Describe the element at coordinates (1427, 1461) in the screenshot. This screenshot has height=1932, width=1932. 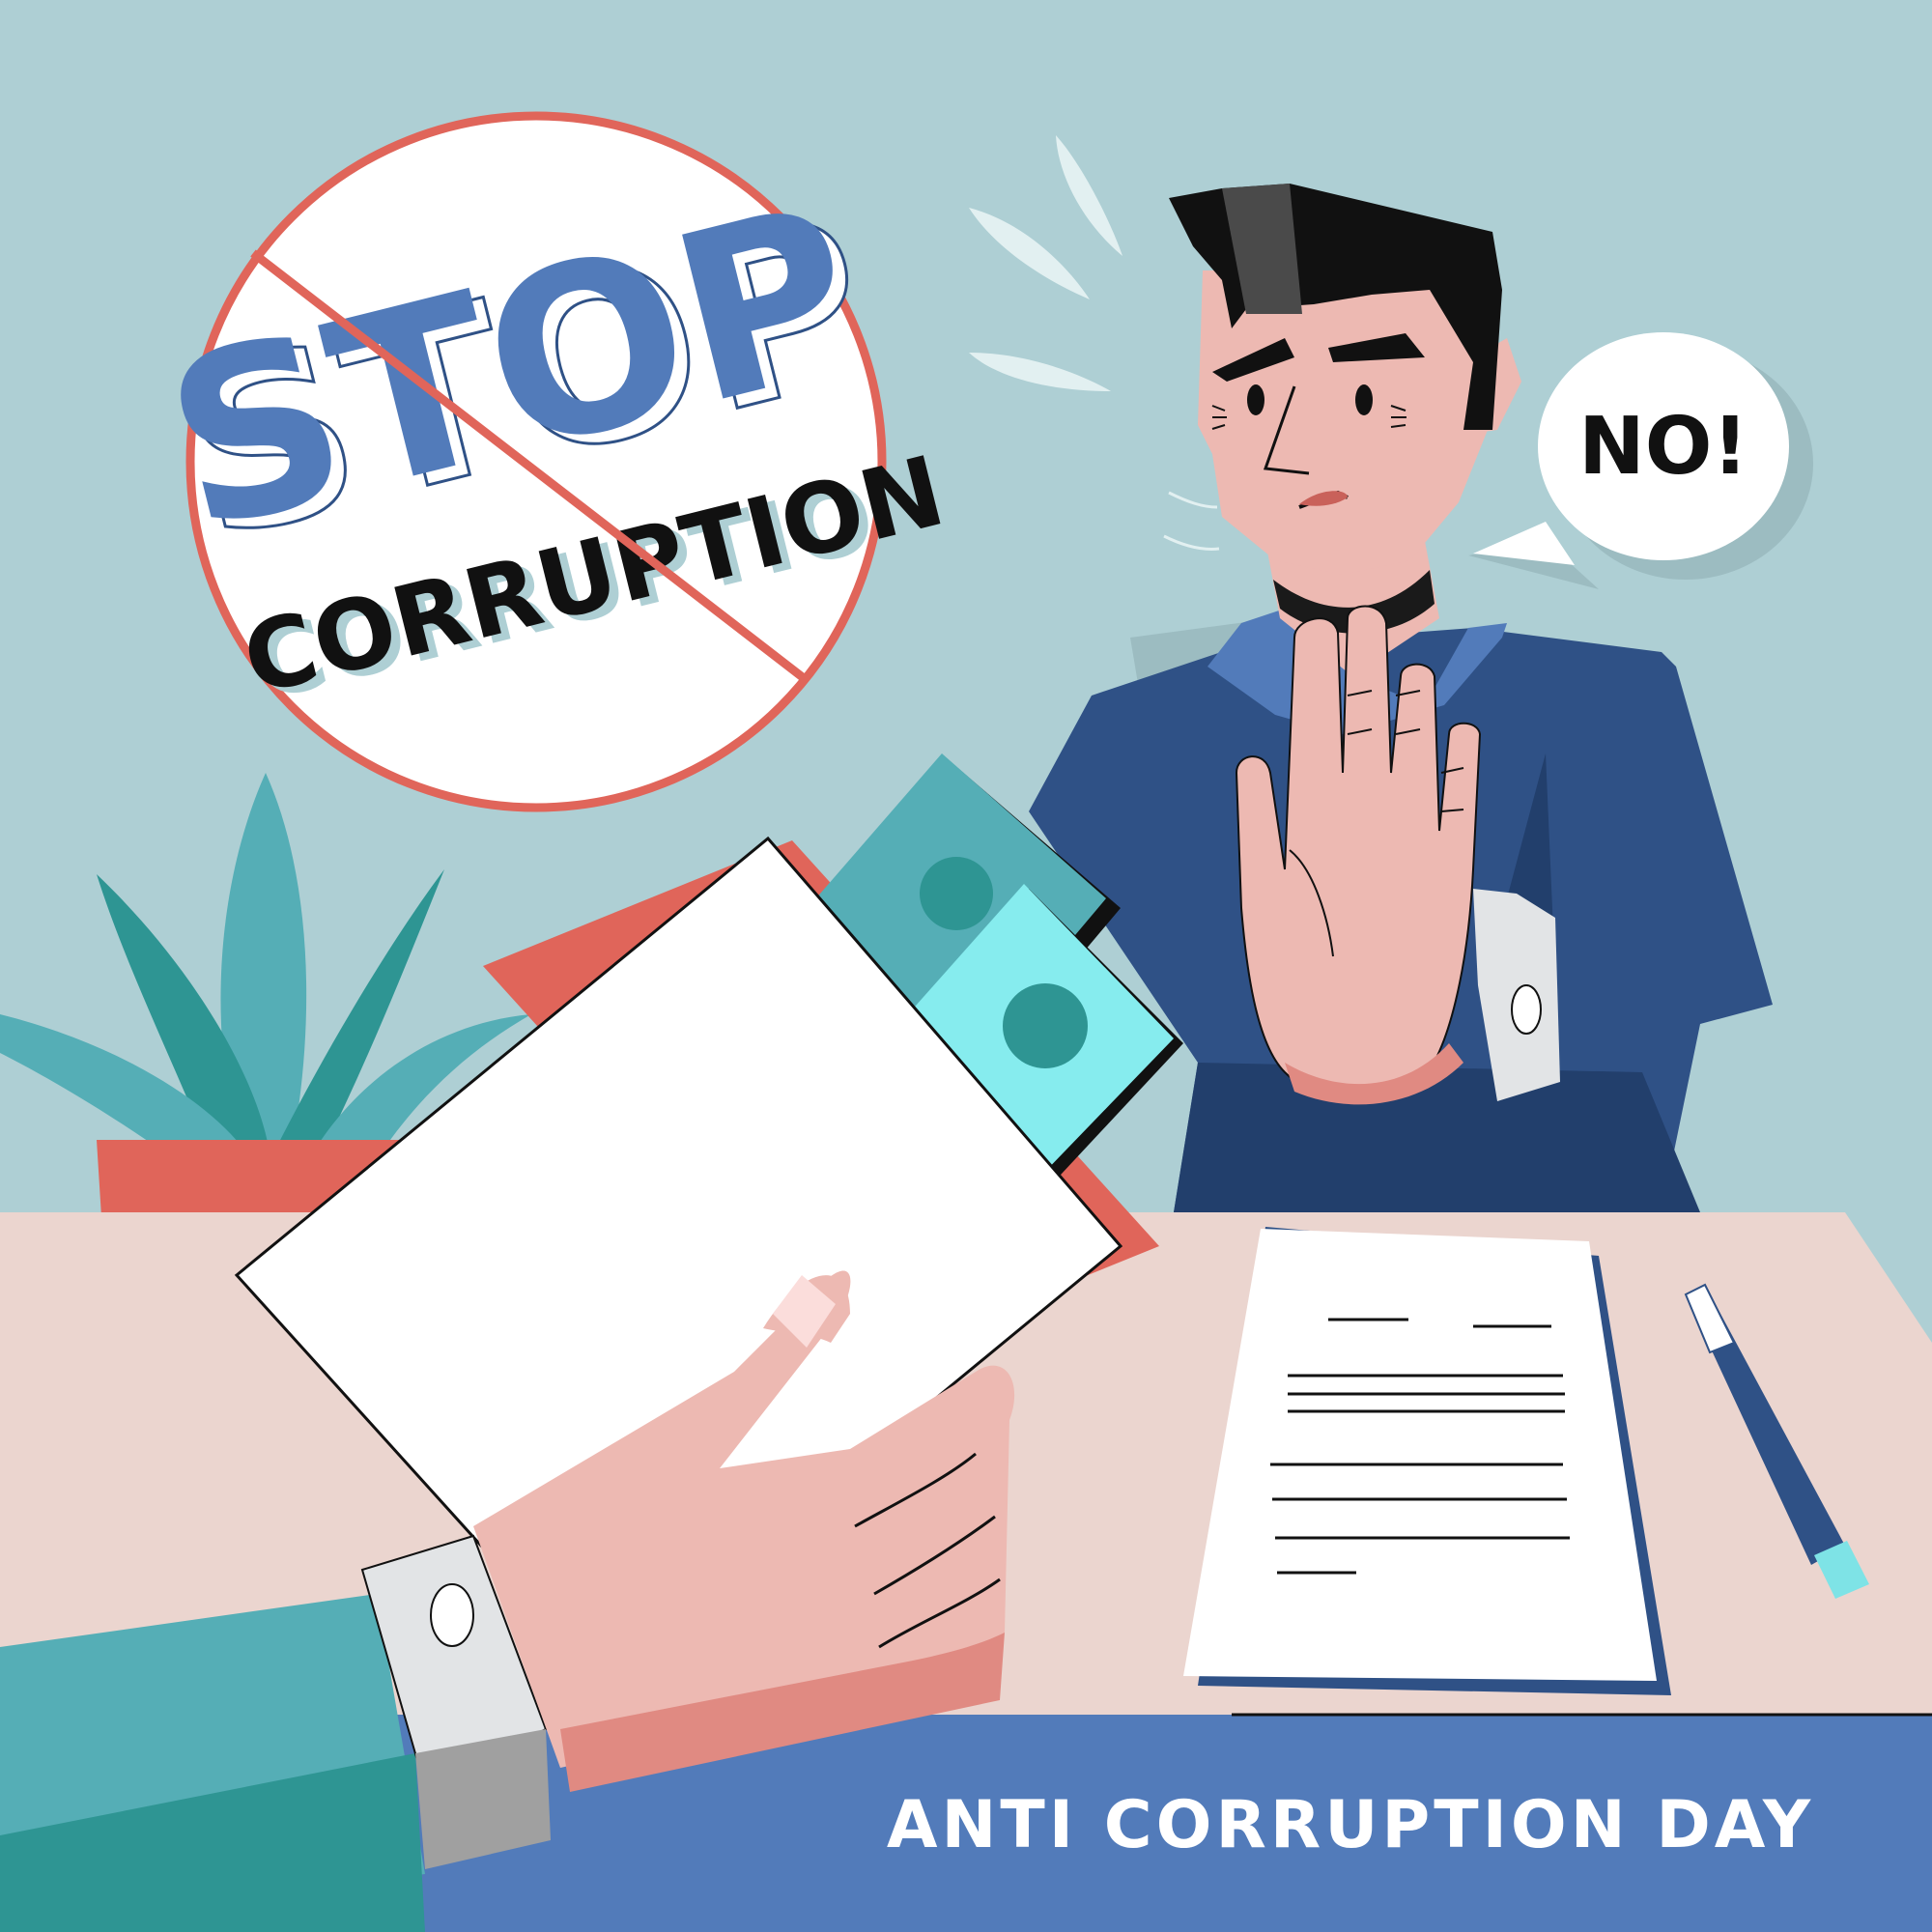
I see `document` at that location.